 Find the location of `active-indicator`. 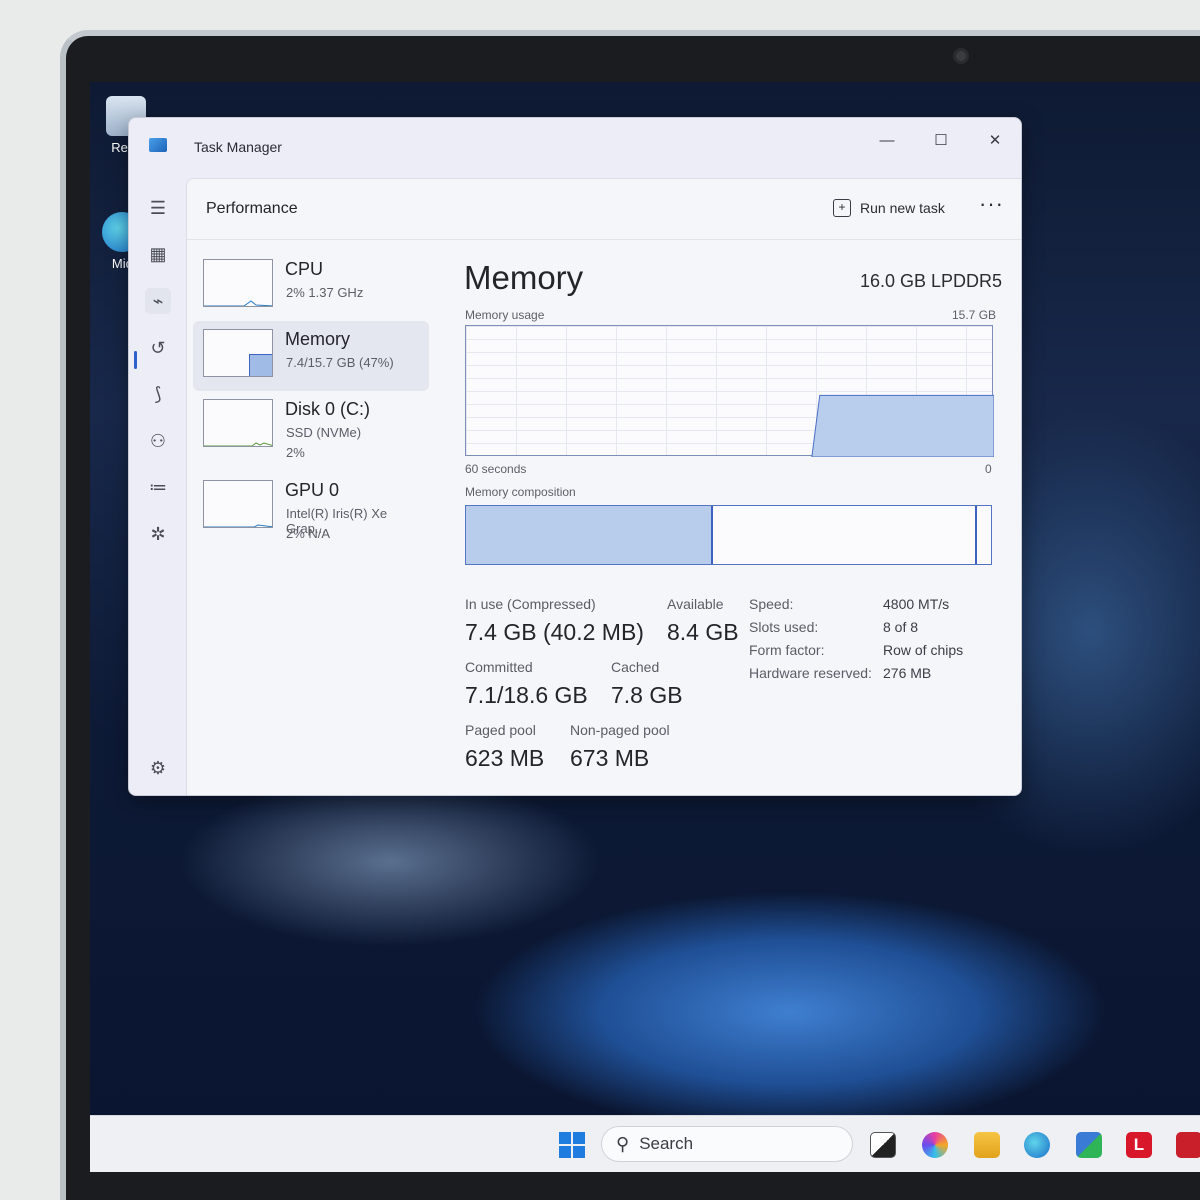

active-indicator is located at coordinates (135, 360).